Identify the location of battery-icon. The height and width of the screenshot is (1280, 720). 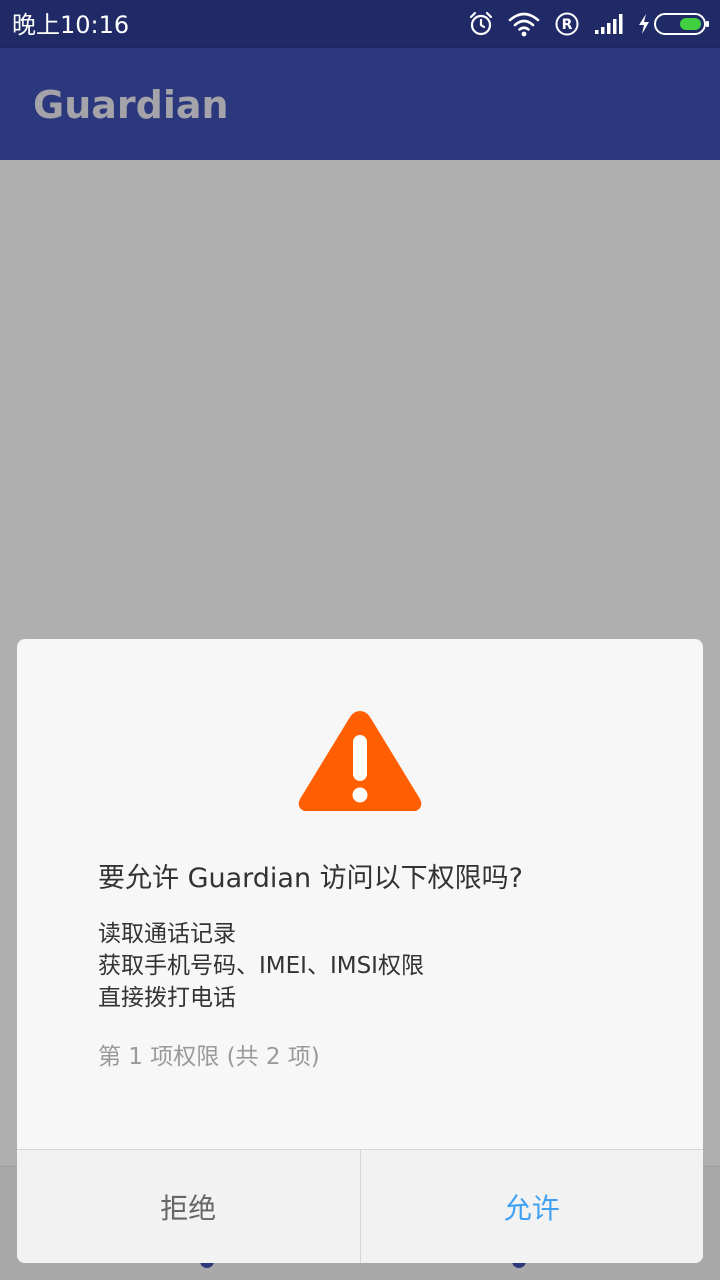
(682, 24).